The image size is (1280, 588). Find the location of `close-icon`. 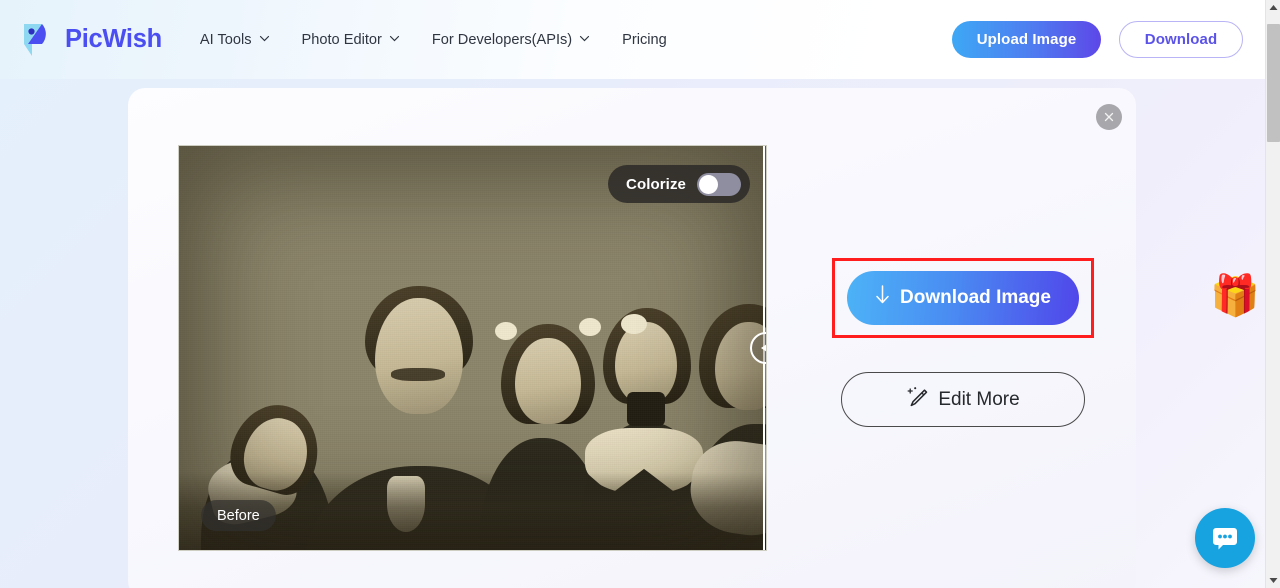

close-icon is located at coordinates (1109, 117).